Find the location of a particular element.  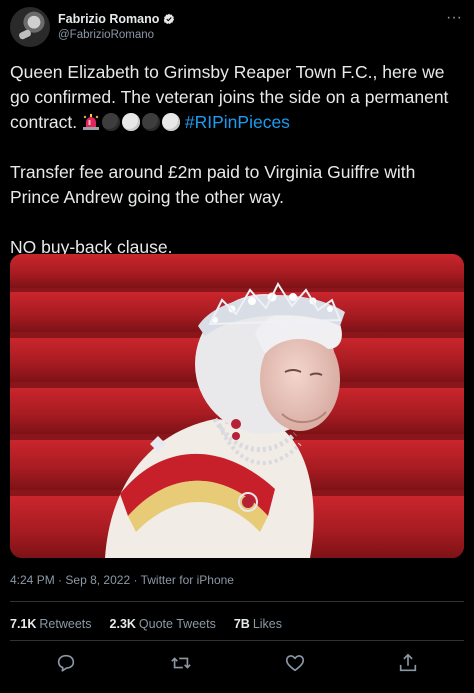

more-options-icon: ··· is located at coordinates (454, 18).